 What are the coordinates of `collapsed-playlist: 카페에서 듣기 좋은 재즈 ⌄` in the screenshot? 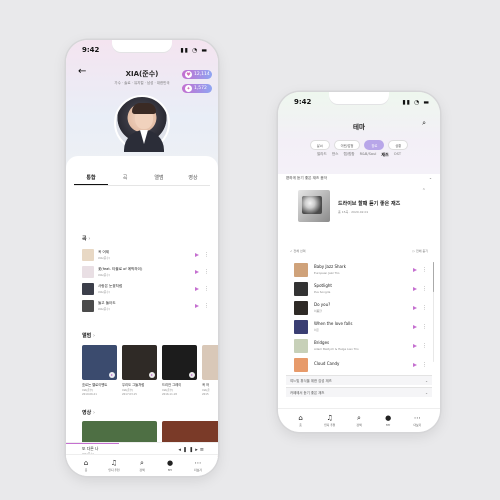 It's located at (359, 392).